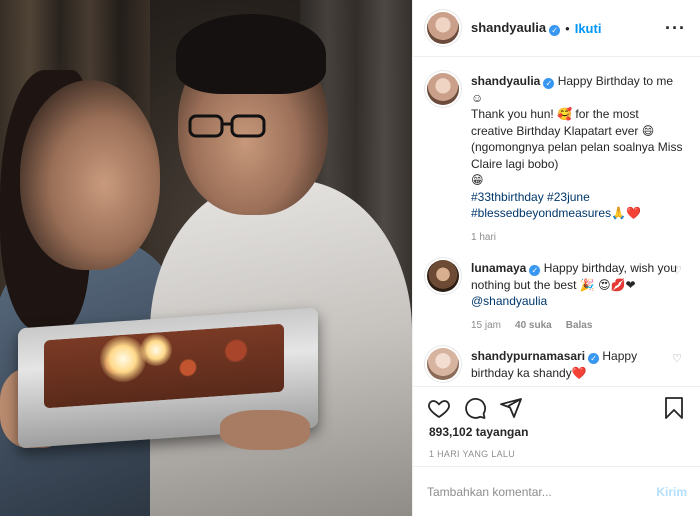 The width and height of the screenshot is (700, 516). What do you see at coordinates (90, 175) in the screenshot?
I see `woman-face` at bounding box center [90, 175].